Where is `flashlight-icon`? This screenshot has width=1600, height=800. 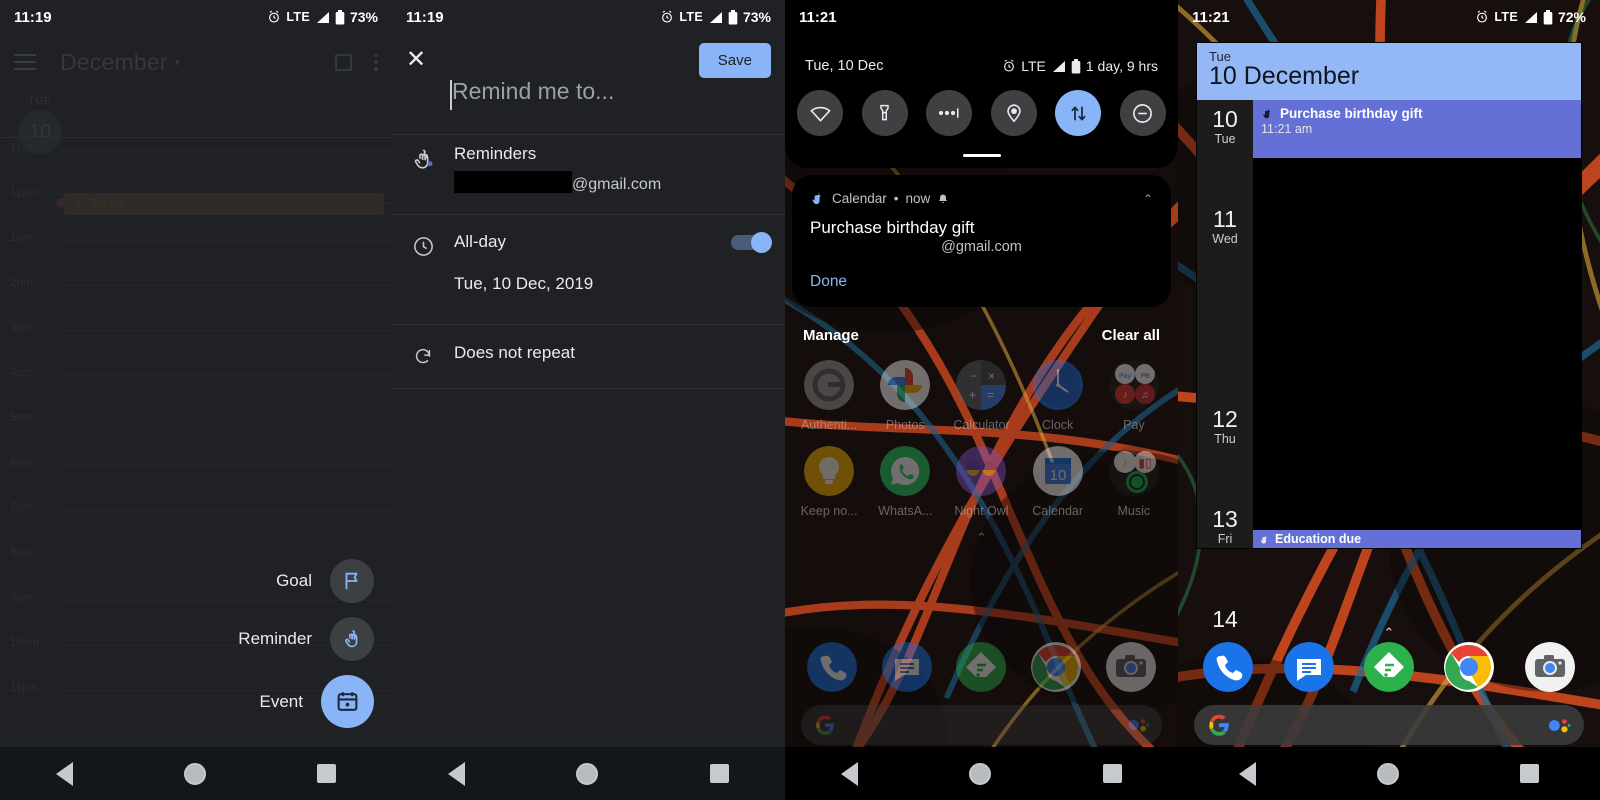 flashlight-icon is located at coordinates (884, 113).